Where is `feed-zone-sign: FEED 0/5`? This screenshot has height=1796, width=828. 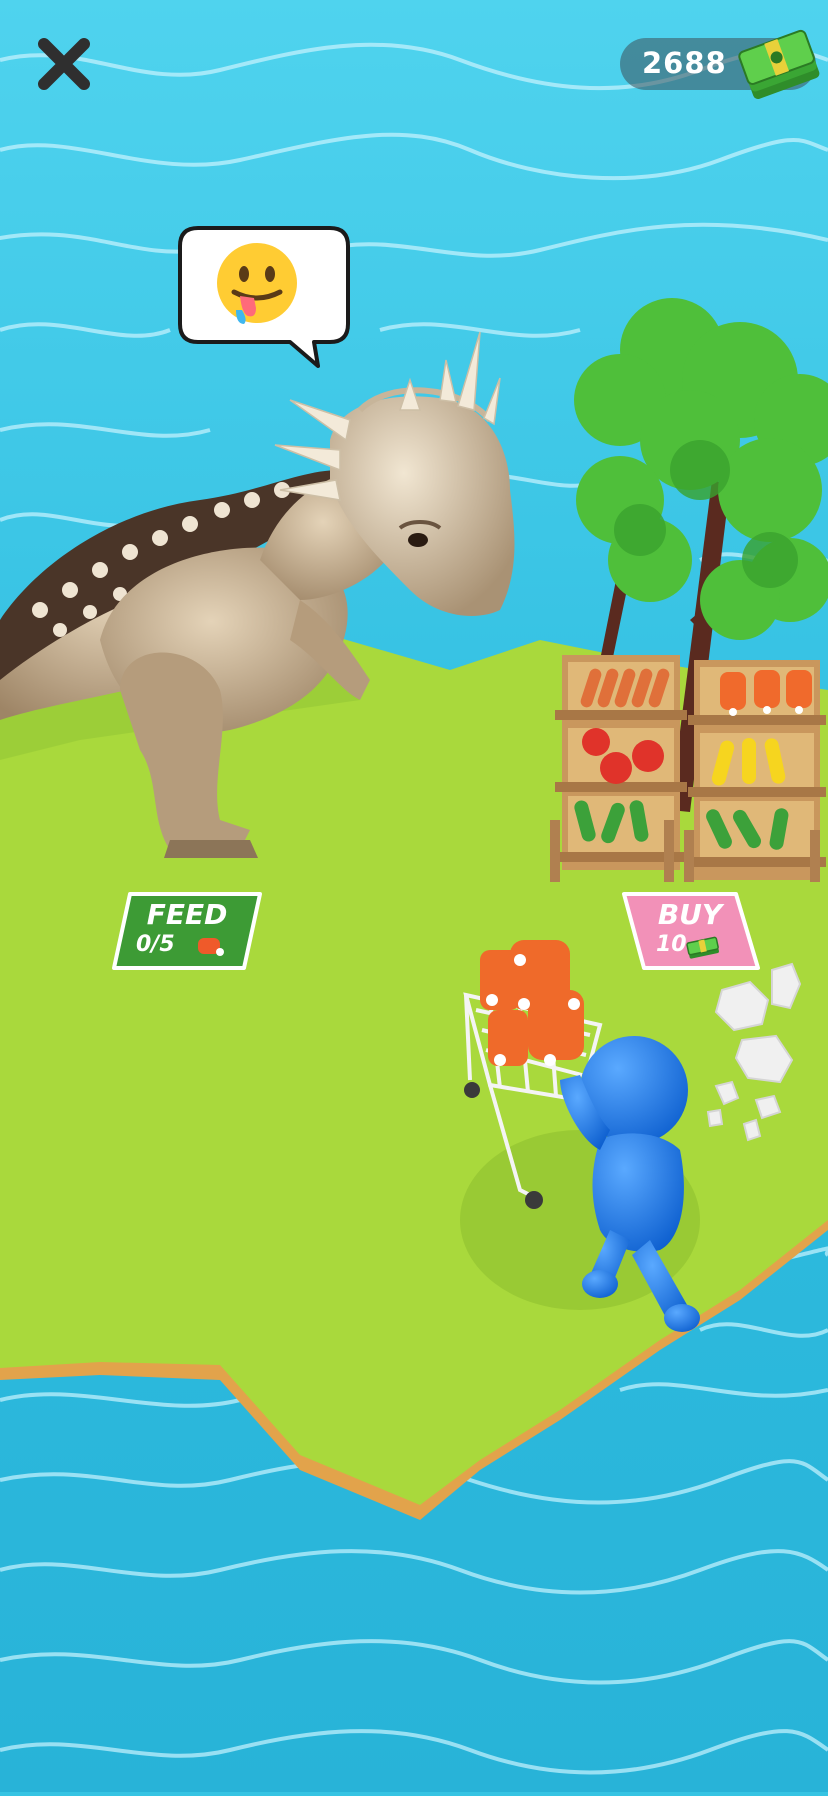
feed-zone-sign: FEED 0/5 is located at coordinates (187, 931).